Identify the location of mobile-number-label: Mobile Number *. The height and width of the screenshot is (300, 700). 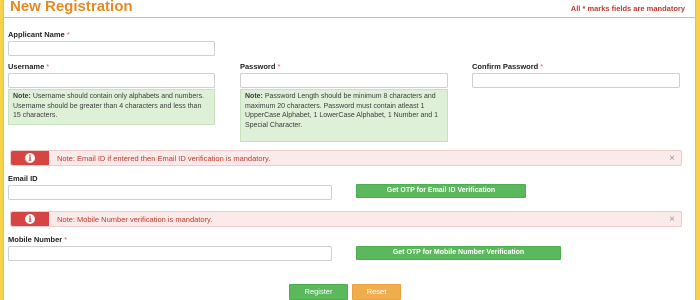
(37, 239).